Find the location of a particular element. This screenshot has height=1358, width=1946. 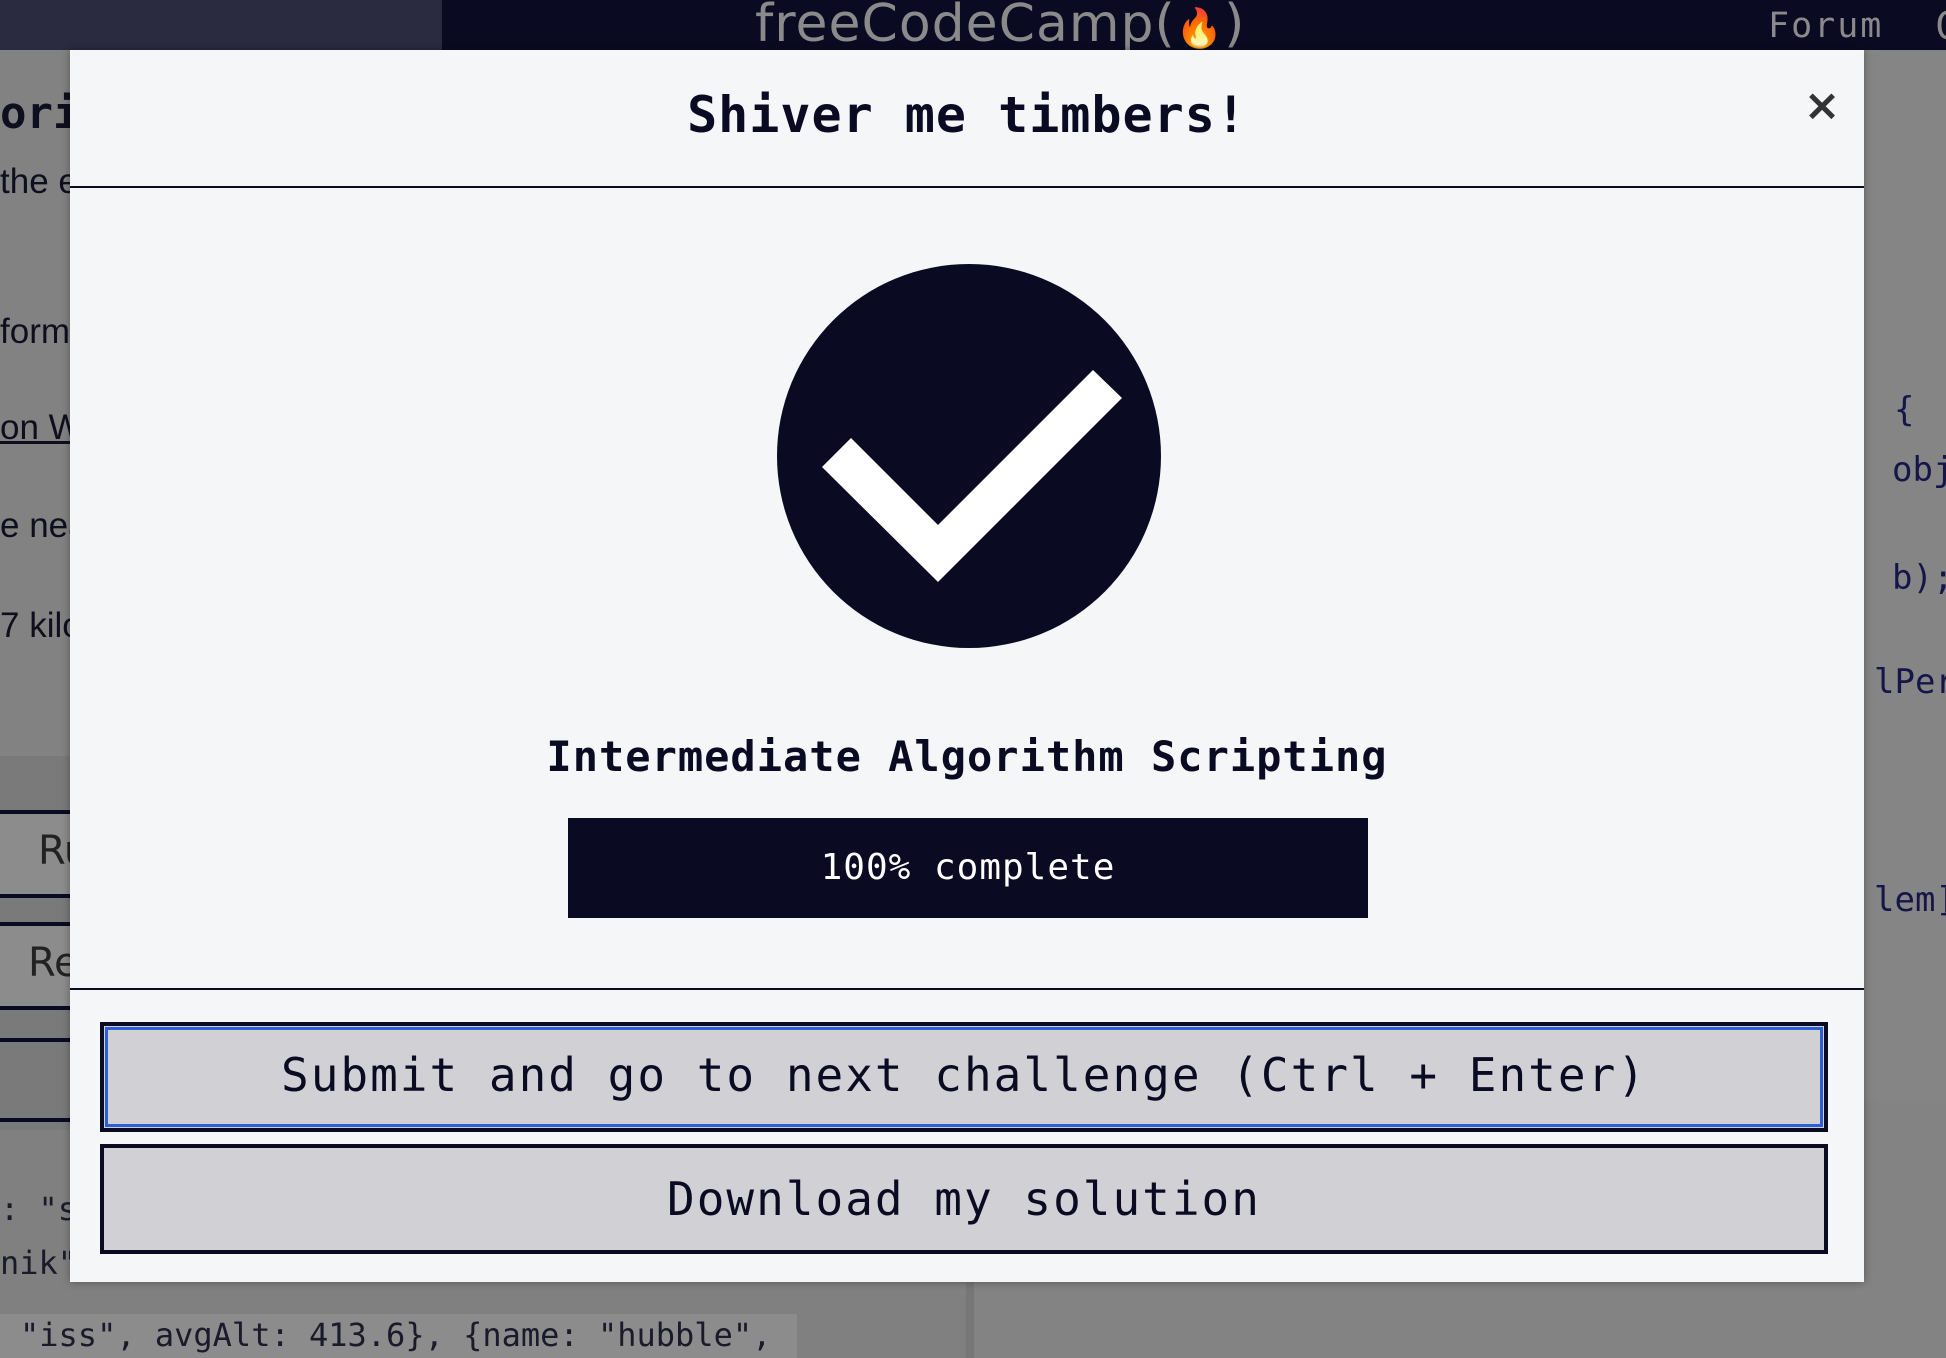

modal-title: Shiver me timbers! is located at coordinates (967, 115).